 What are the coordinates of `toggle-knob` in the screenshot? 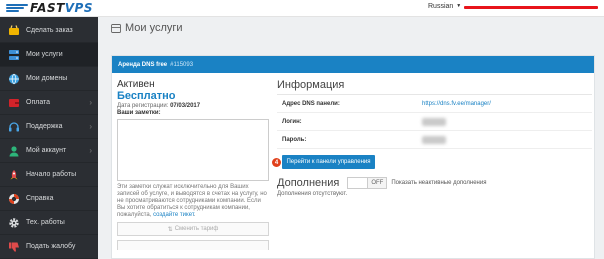 It's located at (358, 183).